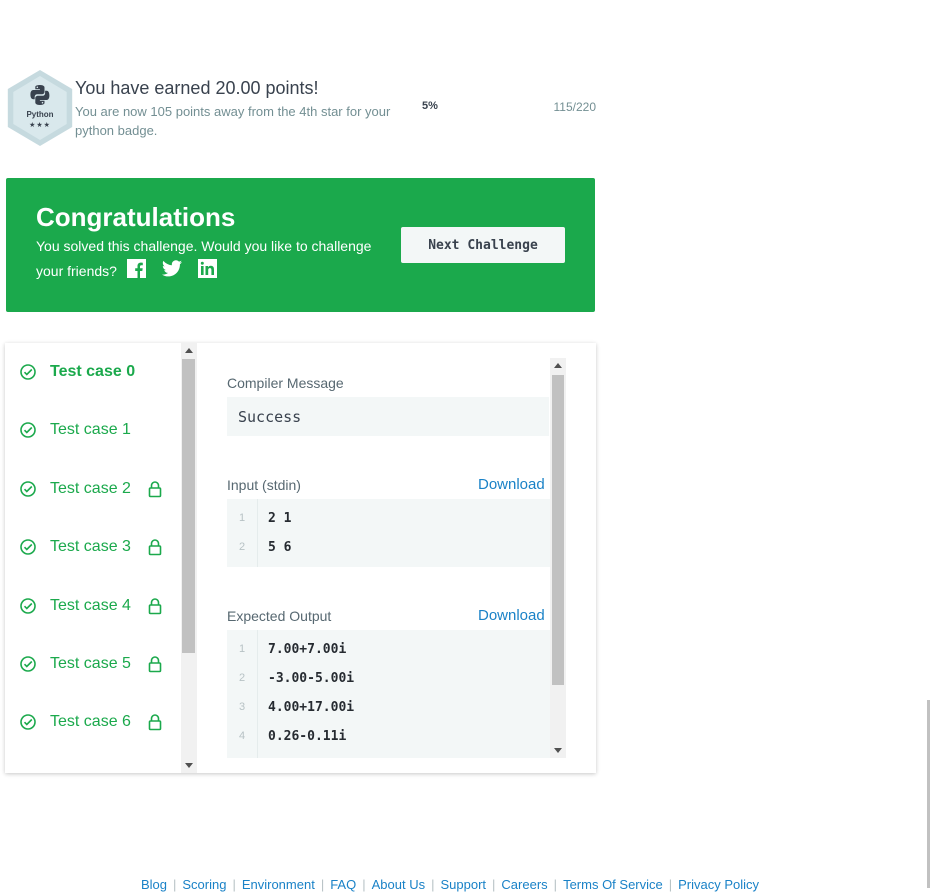 This screenshot has width=931, height=892. I want to click on line-number: 3, so click(242, 707).